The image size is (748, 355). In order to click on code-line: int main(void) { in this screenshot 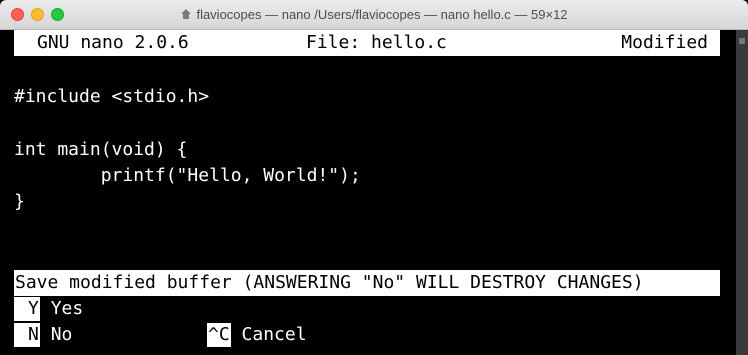, I will do `click(100, 150)`.